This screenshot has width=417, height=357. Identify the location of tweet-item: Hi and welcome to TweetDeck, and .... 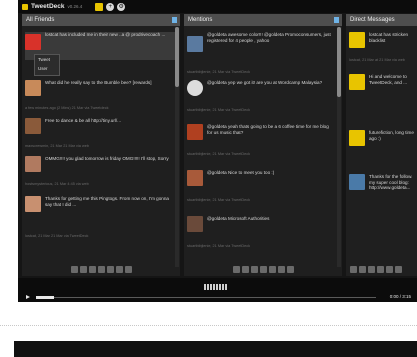
(383, 89).